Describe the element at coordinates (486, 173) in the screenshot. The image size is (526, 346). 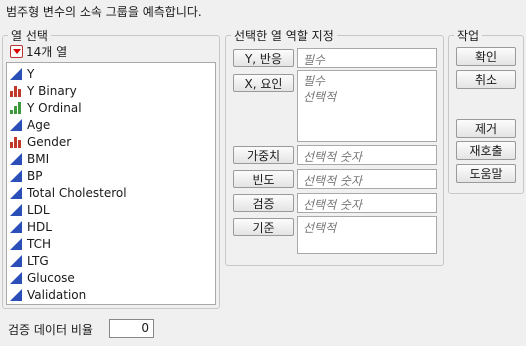
I see `help-button: 도움말` at that location.